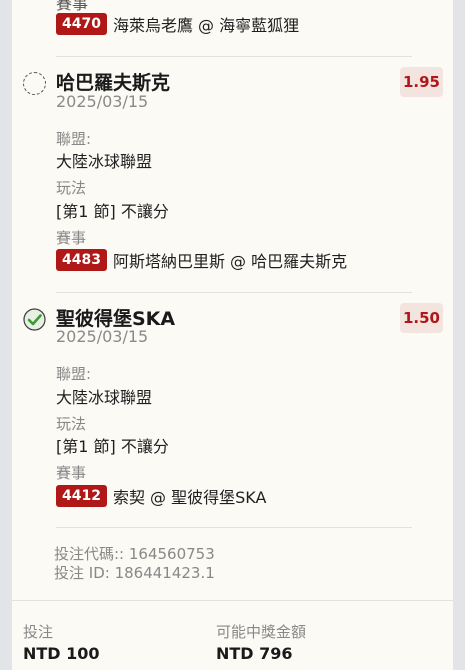 The height and width of the screenshot is (670, 465). I want to click on event-line: 4483 阿斯塔納巴里斯 @ 哈巴羅夫斯克, so click(201, 260).